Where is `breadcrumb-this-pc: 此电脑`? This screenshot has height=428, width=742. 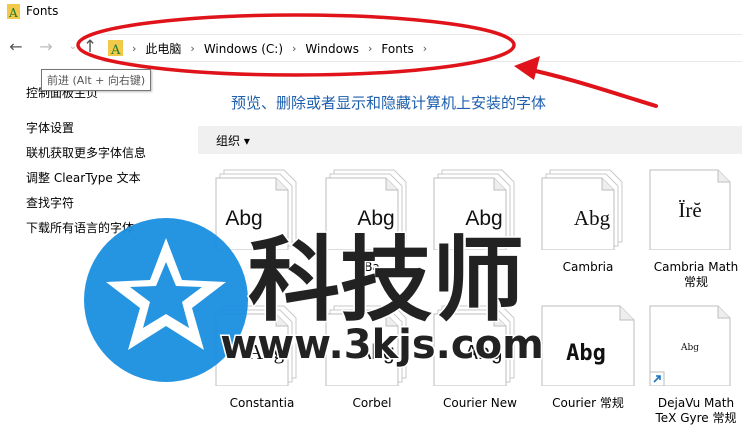
breadcrumb-this-pc: 此电脑 is located at coordinates (163, 48).